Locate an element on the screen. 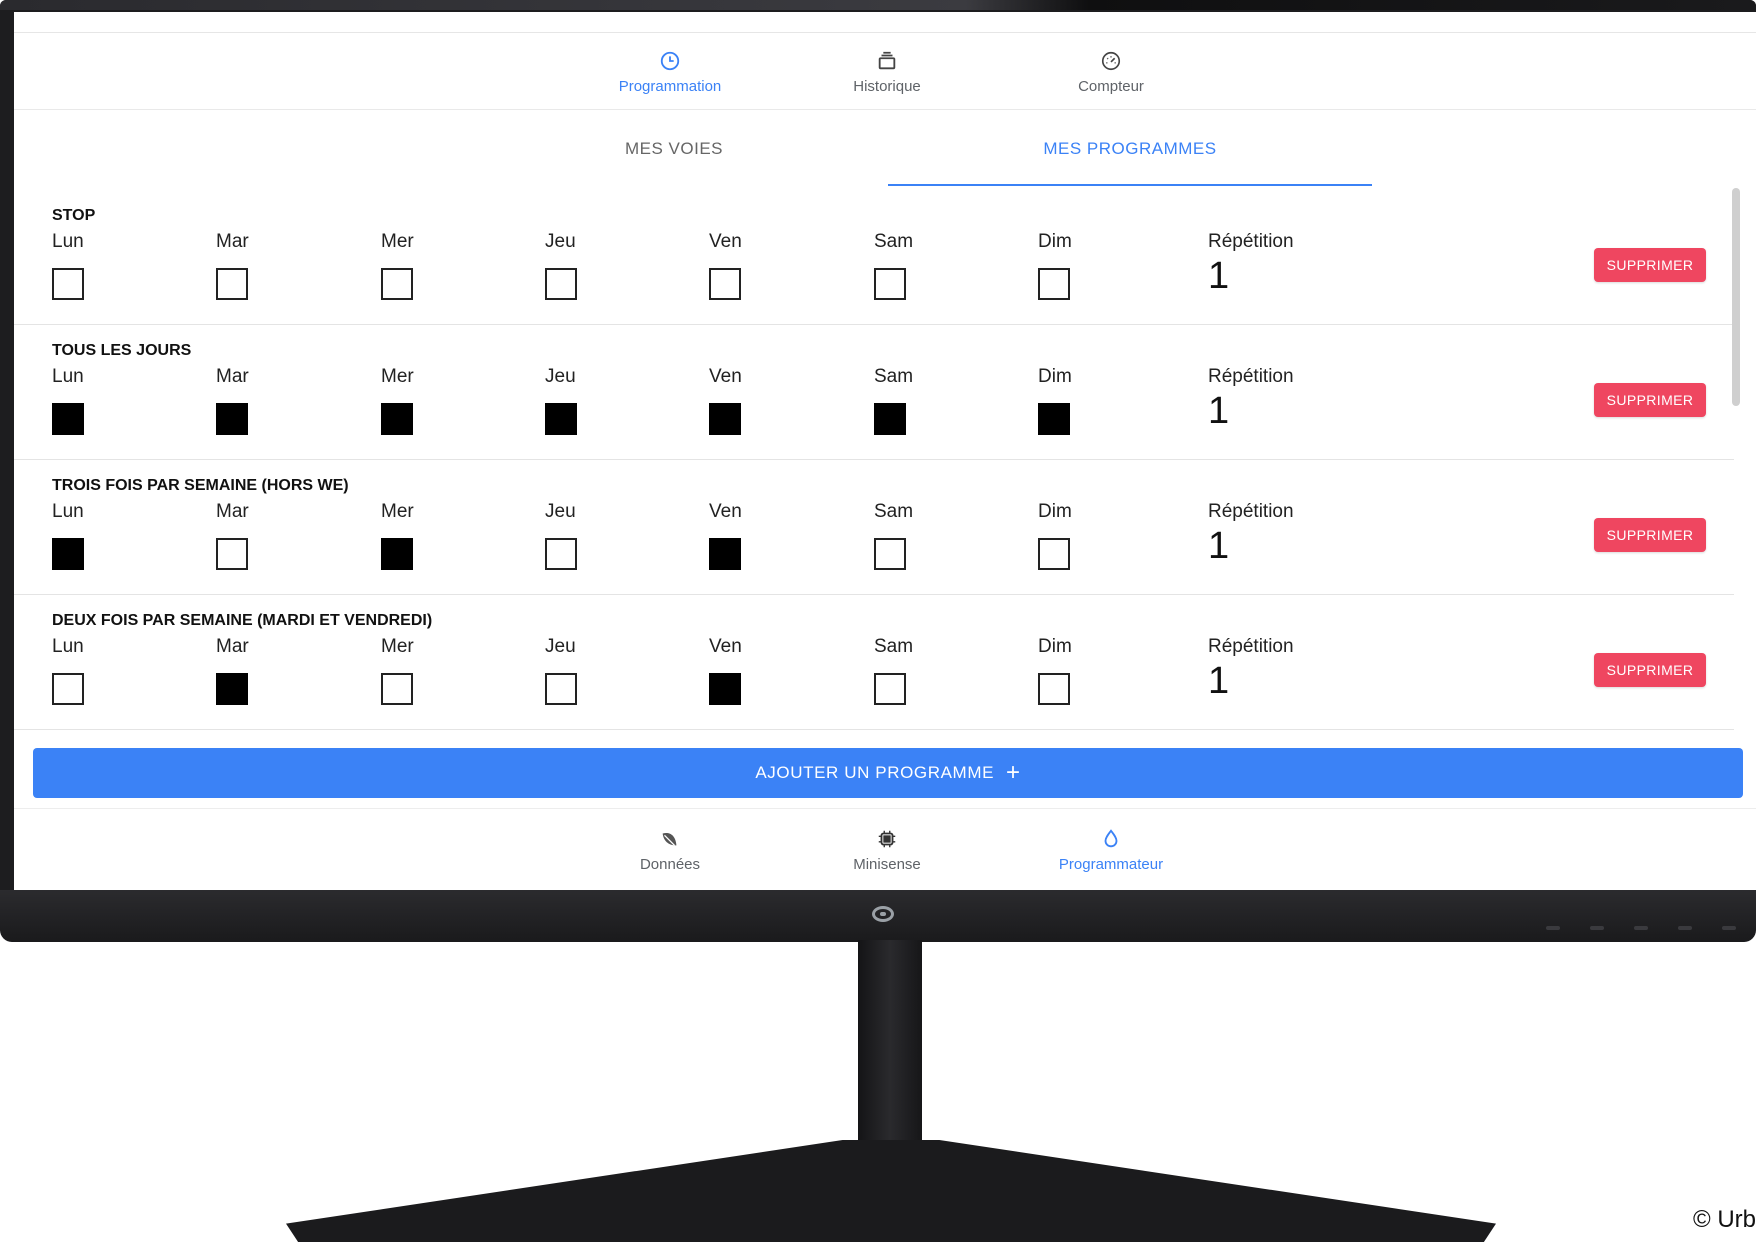  day-label: Dim is located at coordinates (1055, 376).